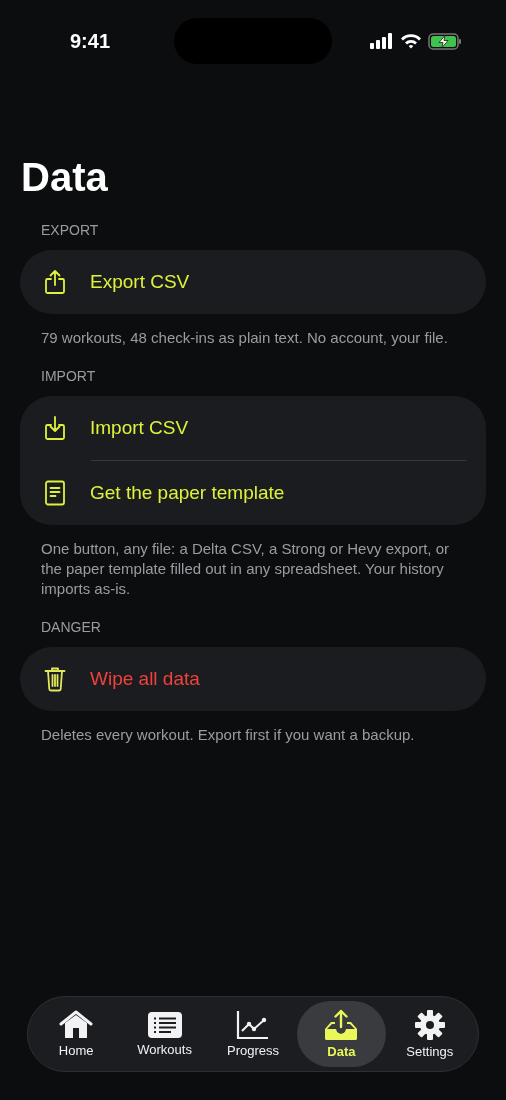 The image size is (506, 1100). I want to click on section-header: IMPORT, so click(69, 376).